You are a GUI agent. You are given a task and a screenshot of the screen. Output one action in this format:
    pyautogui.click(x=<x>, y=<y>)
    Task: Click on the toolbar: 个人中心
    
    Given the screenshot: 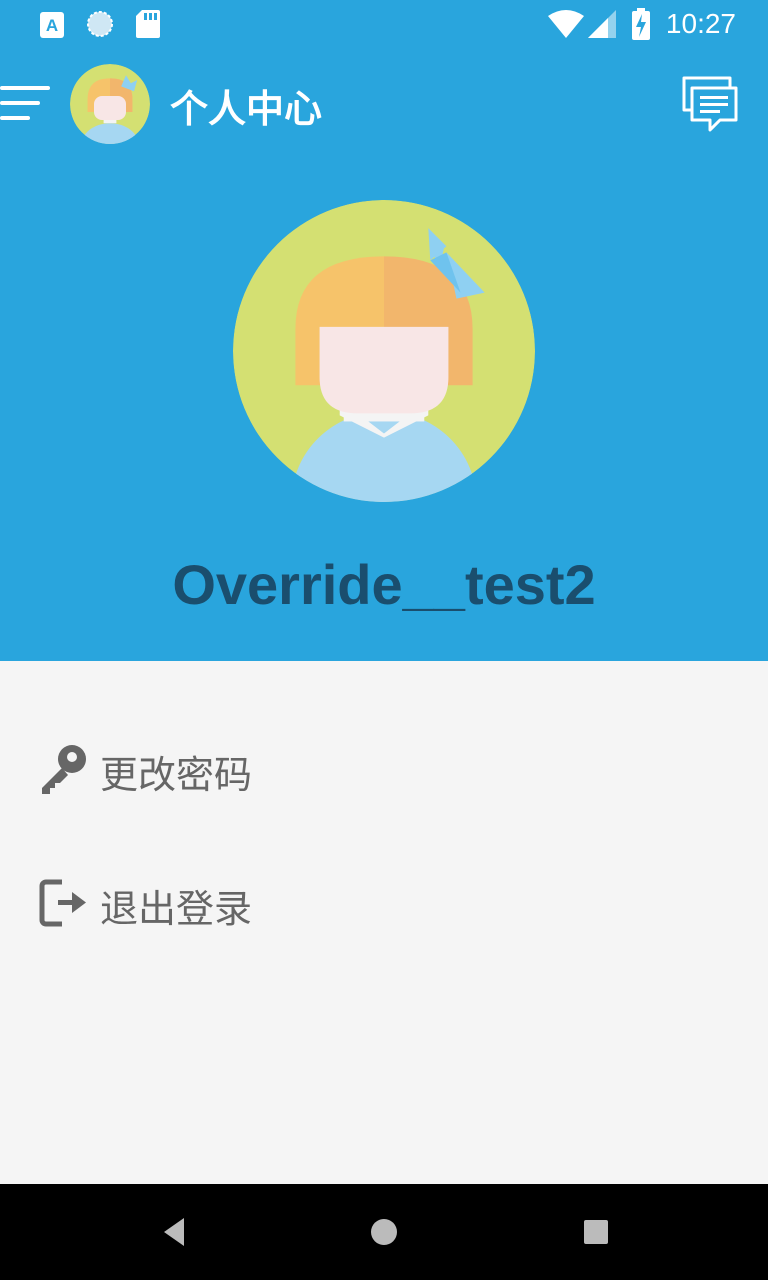 What is the action you would take?
    pyautogui.click(x=384, y=106)
    